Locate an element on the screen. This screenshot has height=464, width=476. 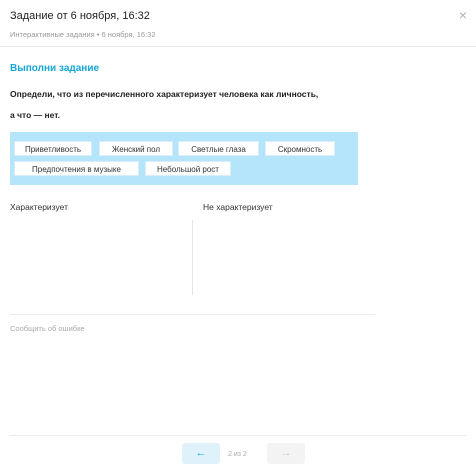
close-icon: × is located at coordinates (463, 15).